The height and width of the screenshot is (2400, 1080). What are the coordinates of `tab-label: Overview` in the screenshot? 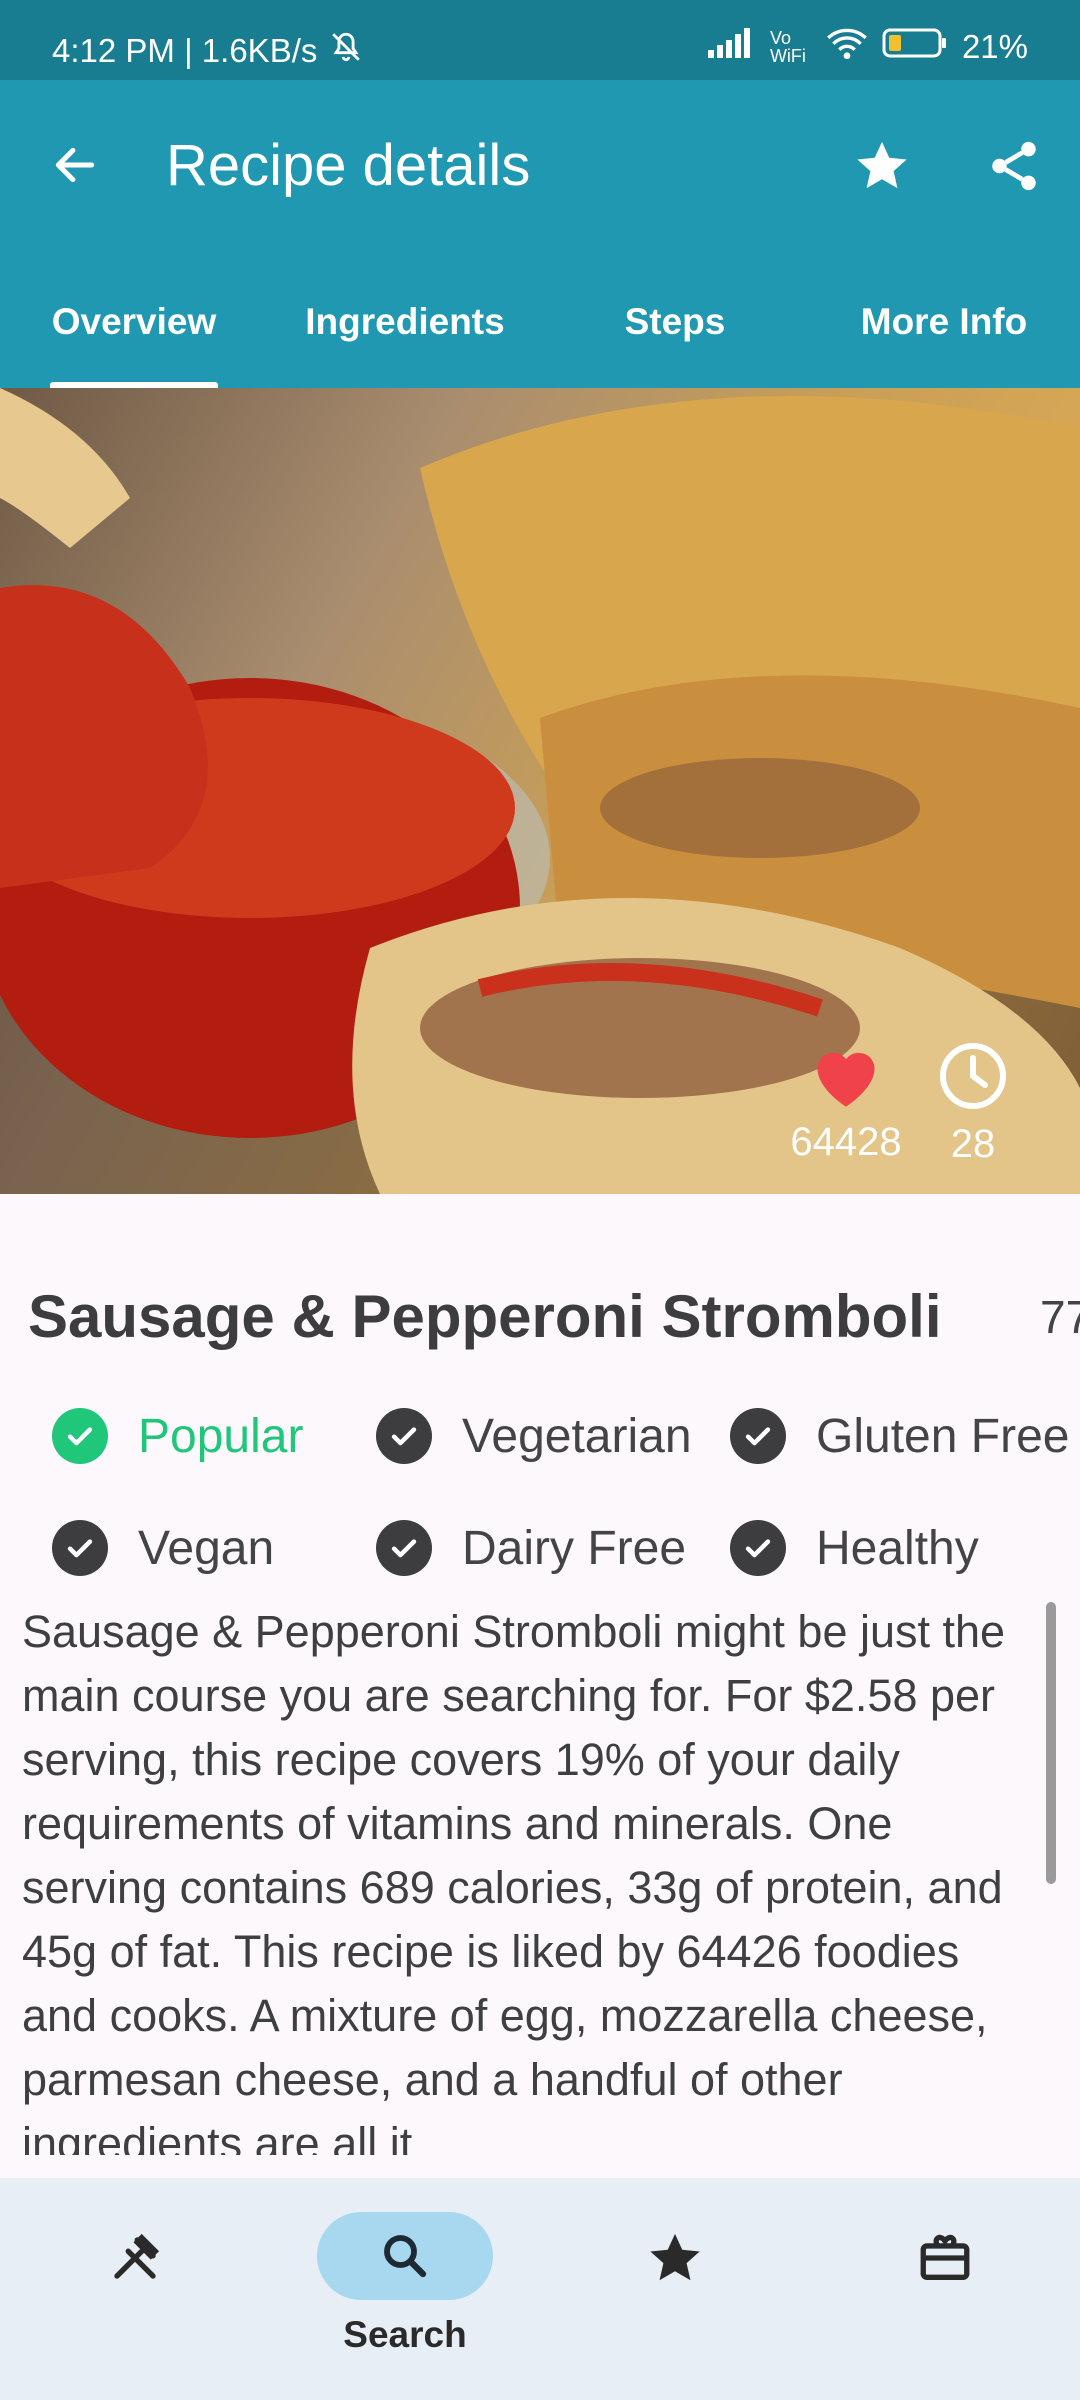 It's located at (134, 321).